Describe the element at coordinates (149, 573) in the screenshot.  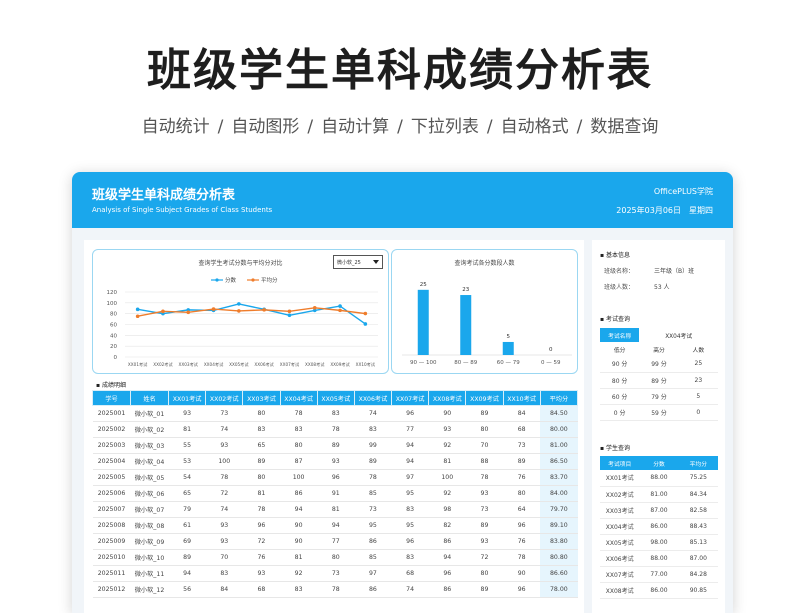
I see `table-cell: 微小软_11` at that location.